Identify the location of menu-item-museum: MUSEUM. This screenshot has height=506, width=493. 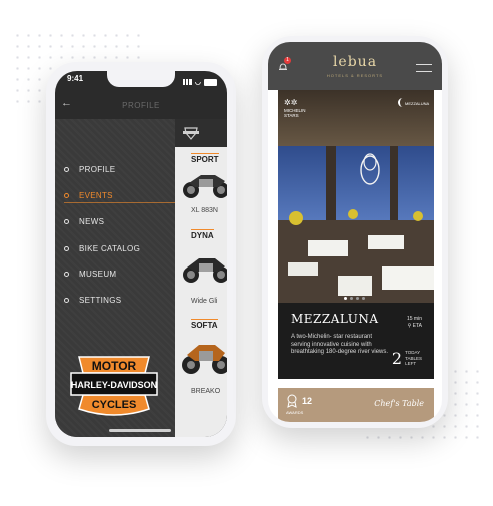
(90, 274).